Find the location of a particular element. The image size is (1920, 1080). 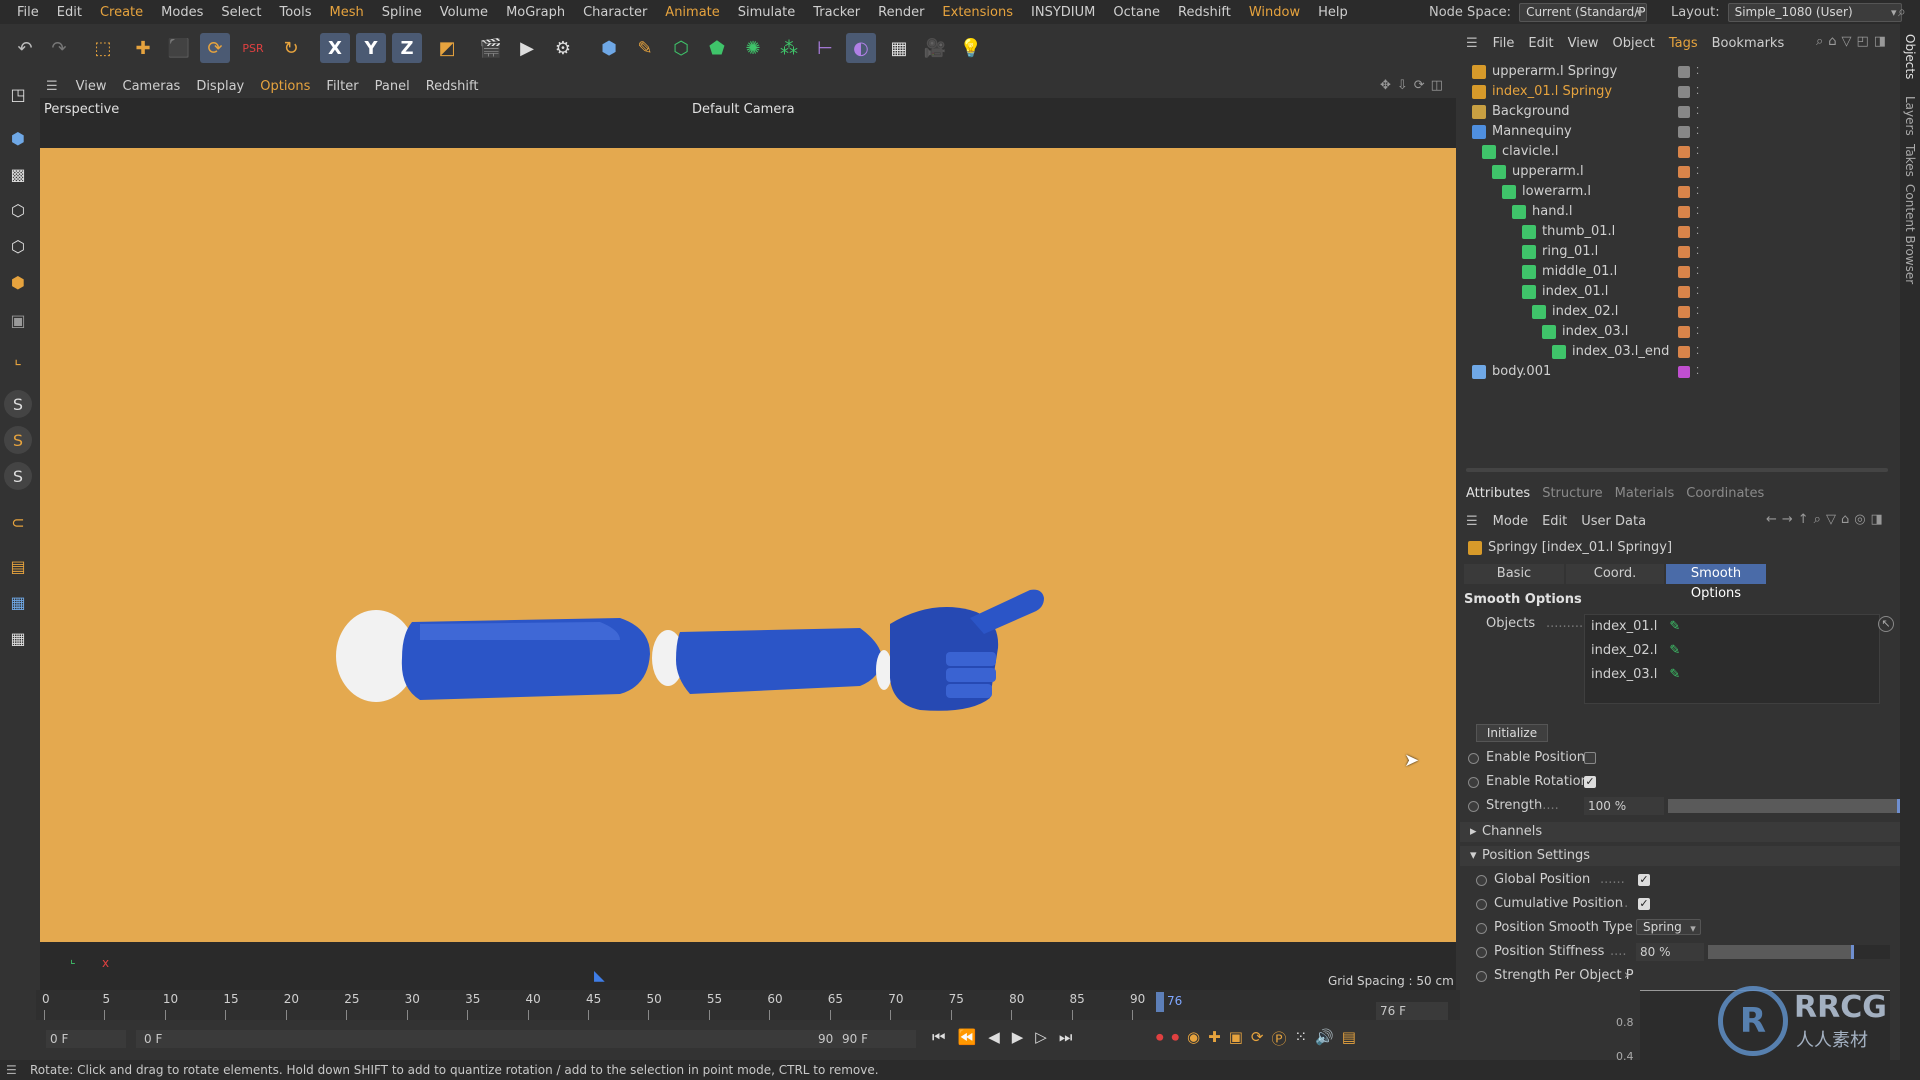

enable-rotation-anim-icon is located at coordinates (1473, 782).